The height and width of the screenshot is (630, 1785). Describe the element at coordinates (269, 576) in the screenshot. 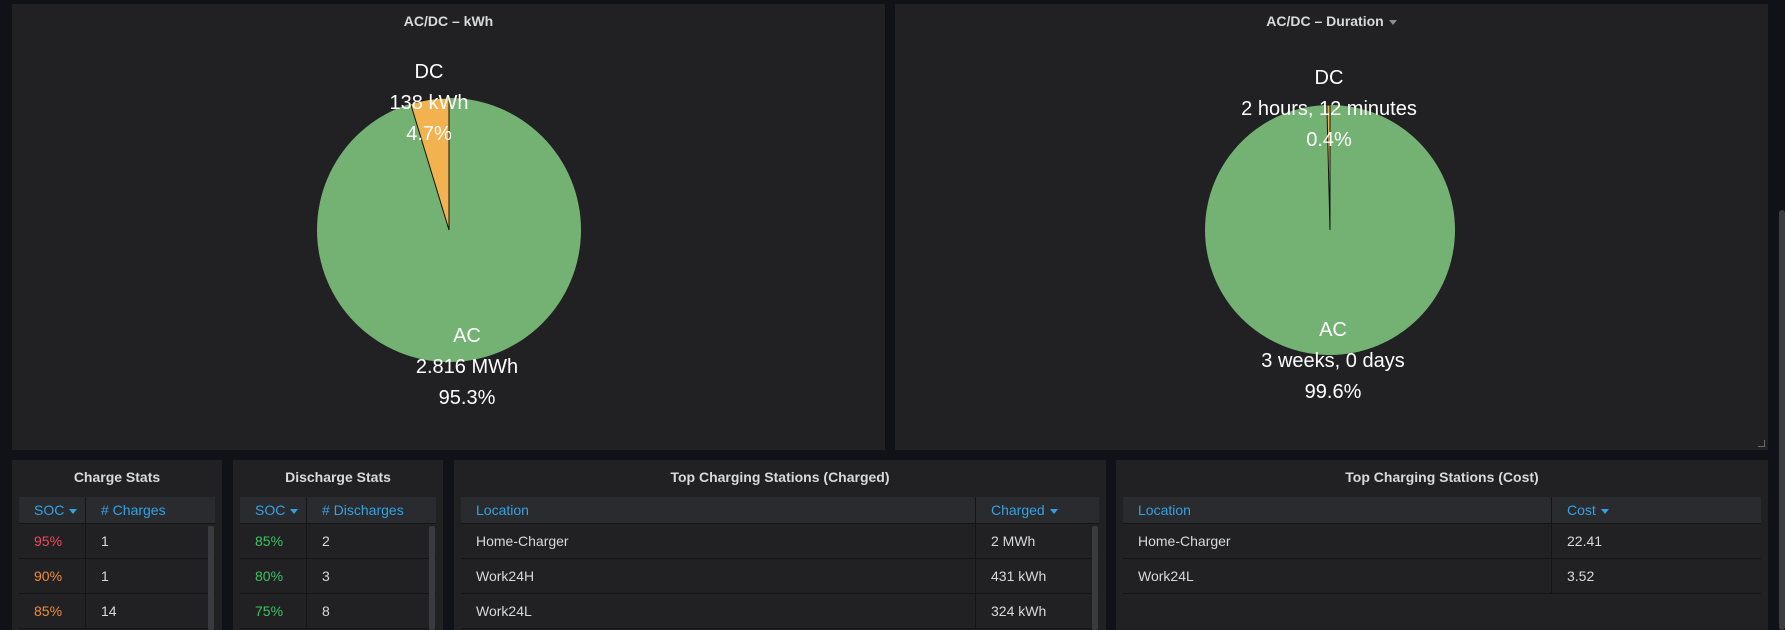

I see `soc-cell: 80%` at that location.